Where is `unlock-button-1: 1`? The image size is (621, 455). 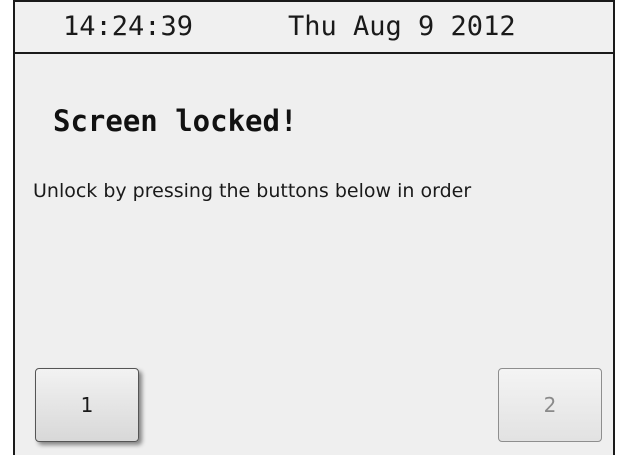
unlock-button-1: 1 is located at coordinates (87, 405).